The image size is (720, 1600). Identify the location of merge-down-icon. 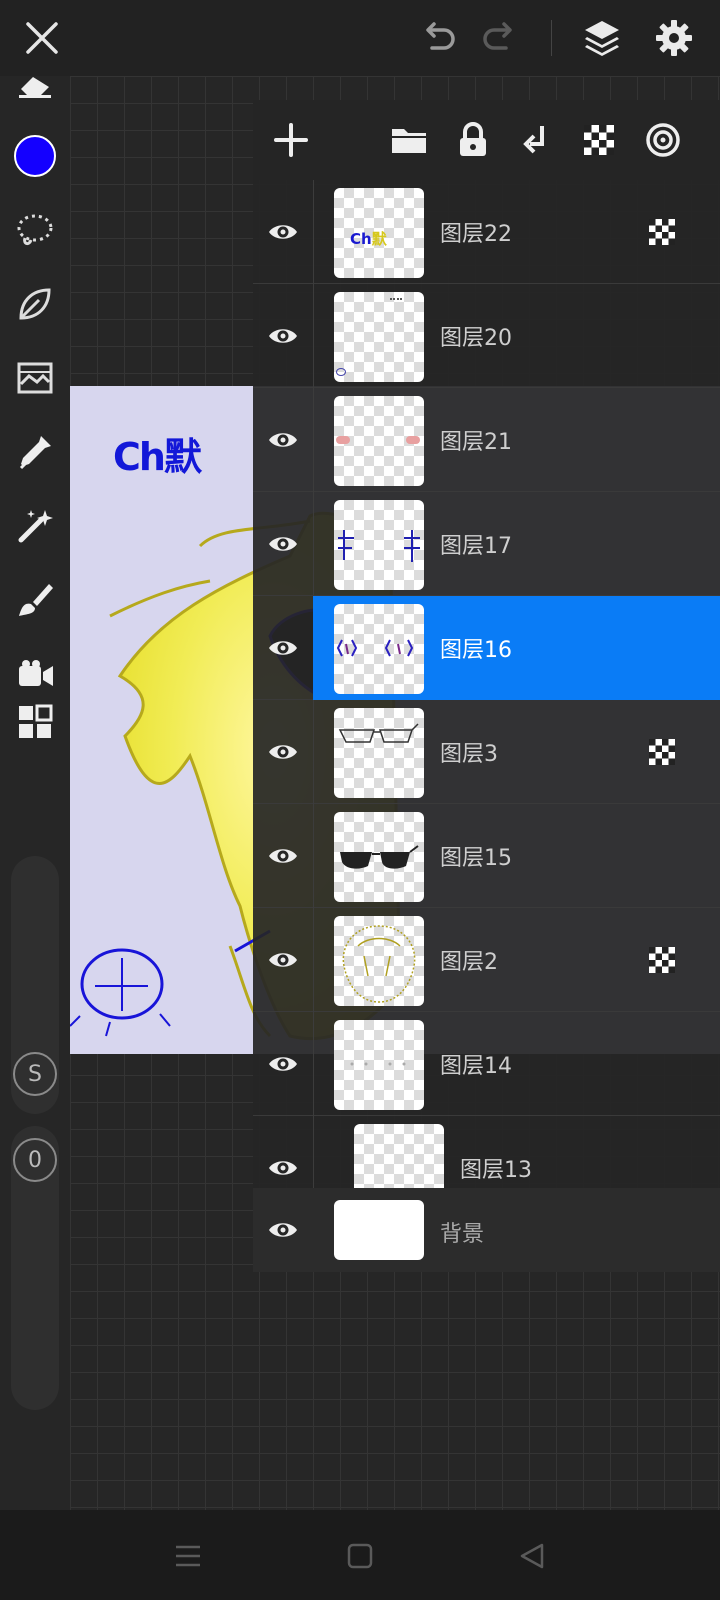
(537, 140).